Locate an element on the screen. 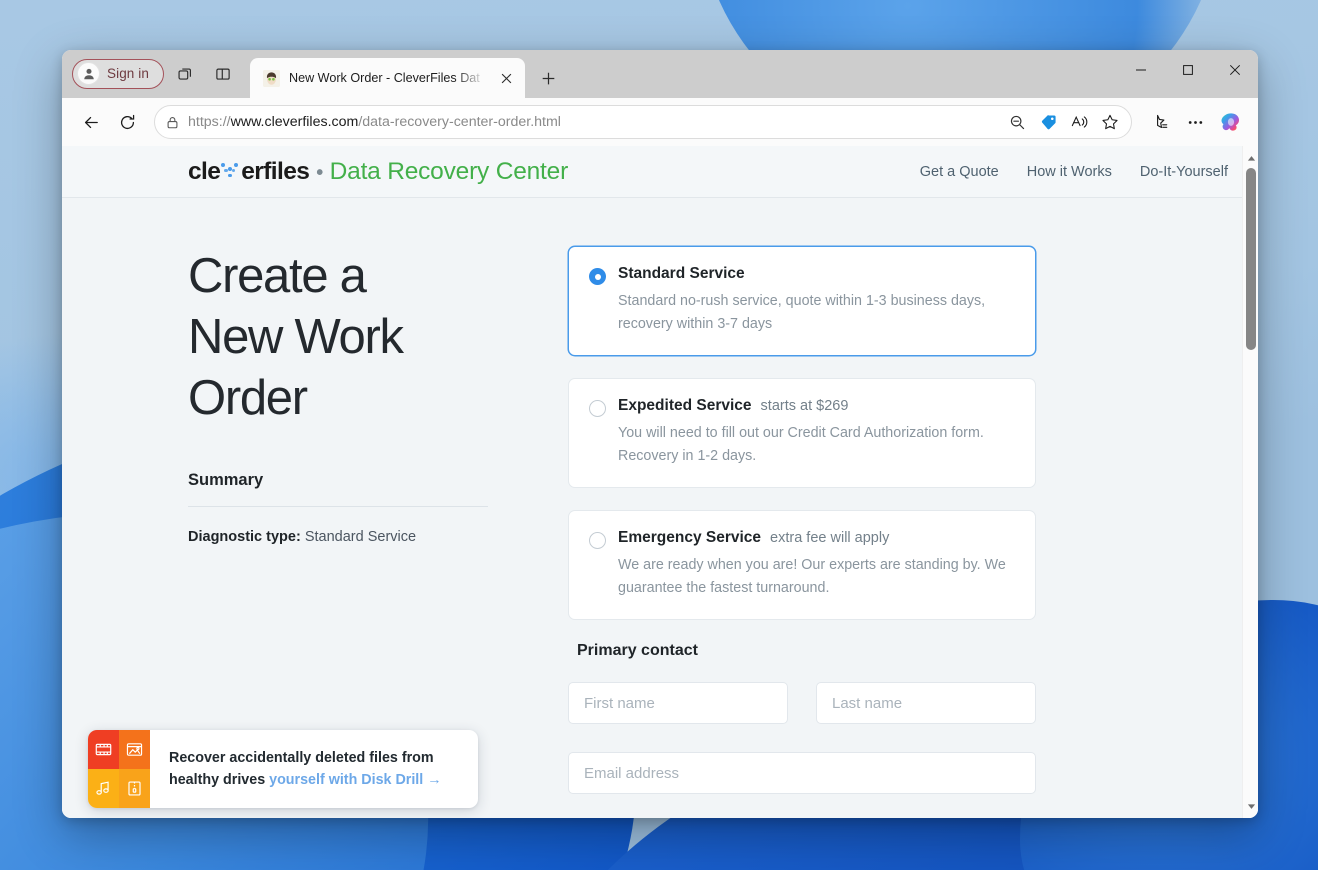 The height and width of the screenshot is (870, 1318). summary-row-diagnostic-type: Diagnostic type: Standard Service is located at coordinates (338, 537).